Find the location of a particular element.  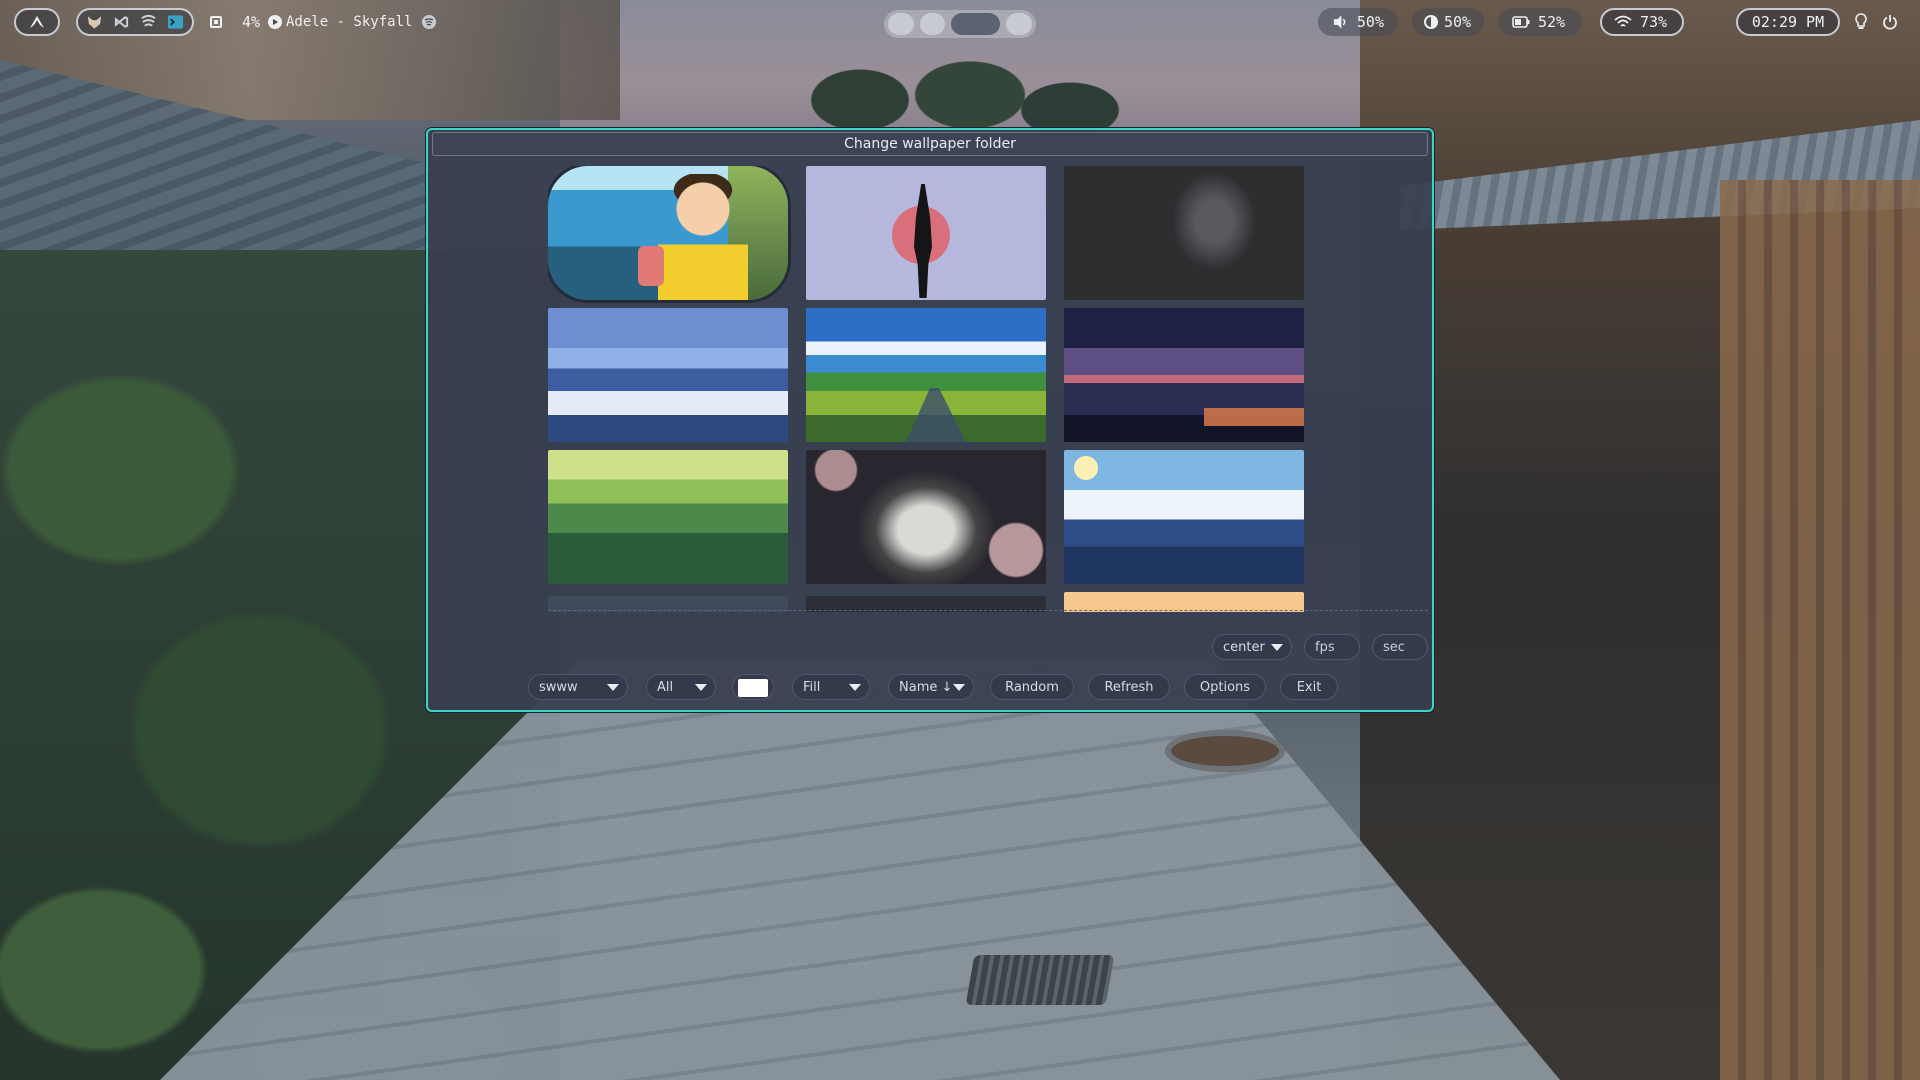

backend-value: swww is located at coordinates (558, 687).